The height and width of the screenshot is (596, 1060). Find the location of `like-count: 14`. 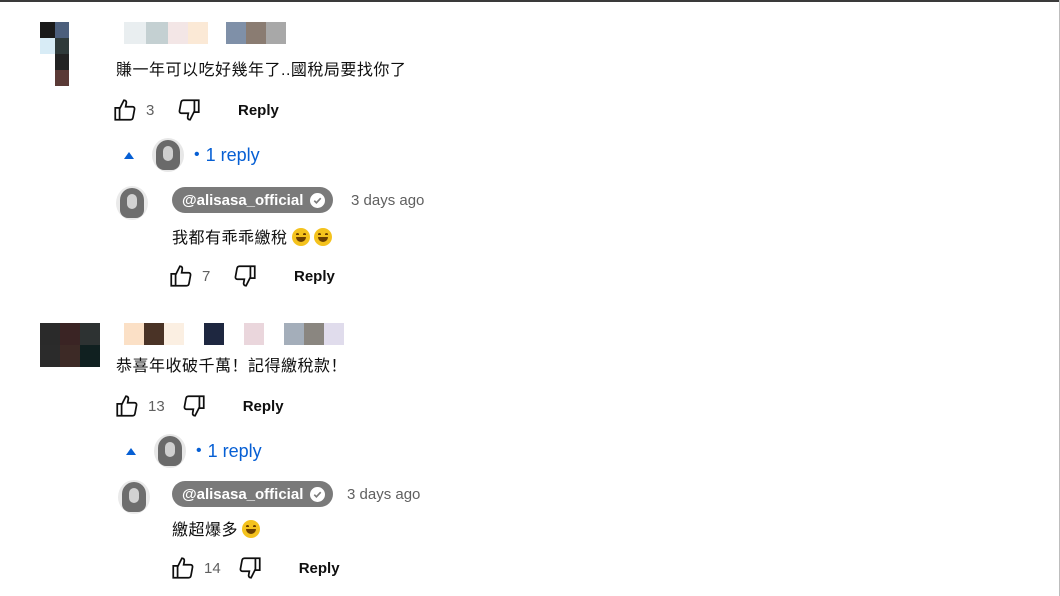

like-count: 14 is located at coordinates (212, 568).